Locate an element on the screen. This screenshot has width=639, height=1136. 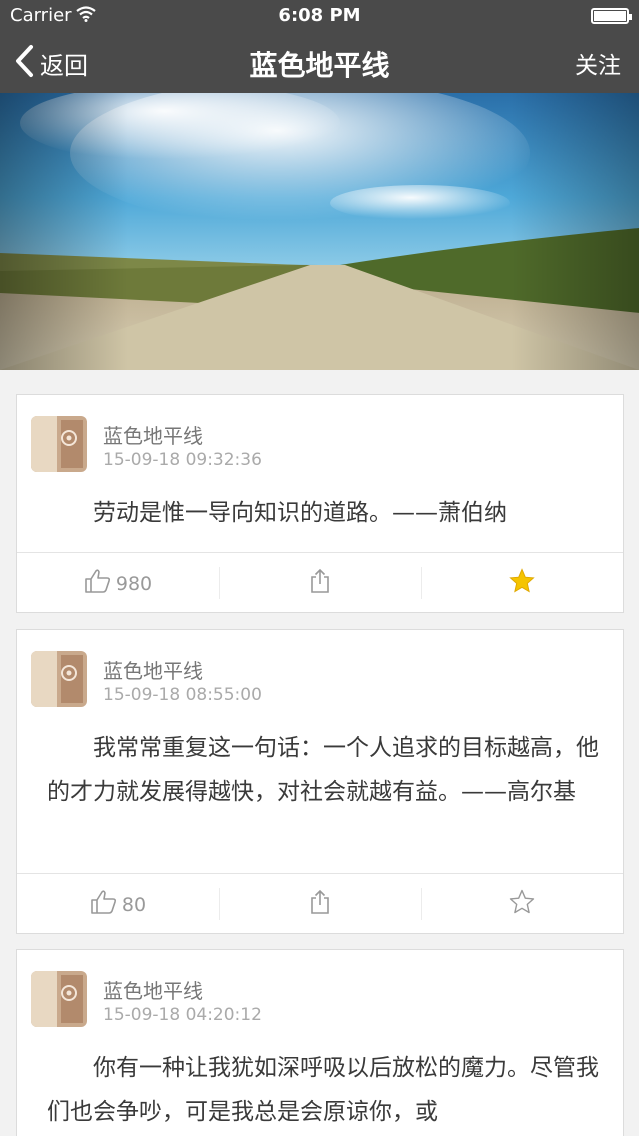
post-time: 15-09-18 04:20:12 is located at coordinates (182, 1015).